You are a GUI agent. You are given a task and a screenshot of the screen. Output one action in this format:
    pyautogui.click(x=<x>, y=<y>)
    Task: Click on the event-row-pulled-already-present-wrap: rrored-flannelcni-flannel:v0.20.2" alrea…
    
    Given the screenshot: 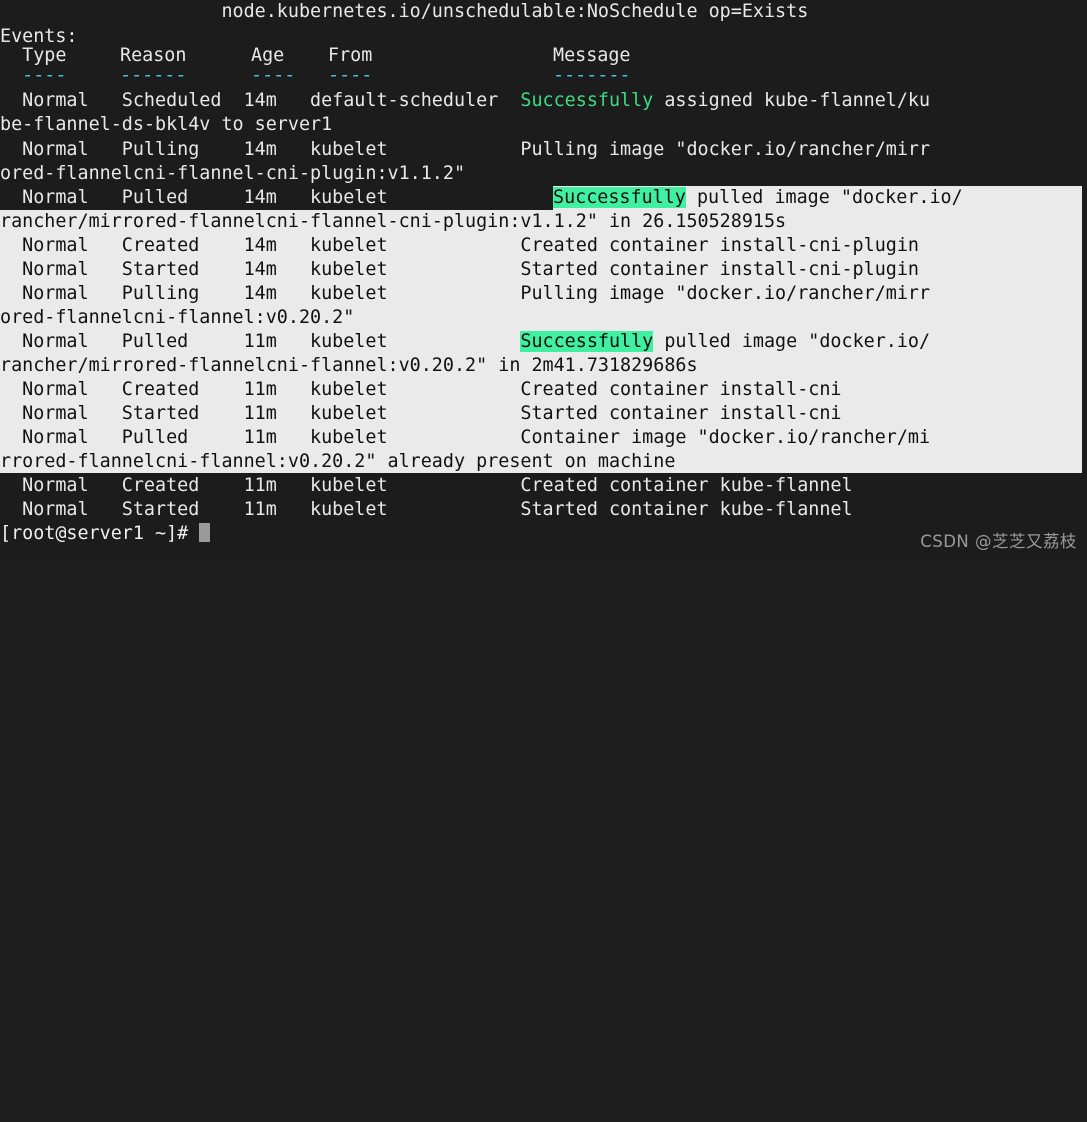 What is the action you would take?
    pyautogui.click(x=338, y=461)
    